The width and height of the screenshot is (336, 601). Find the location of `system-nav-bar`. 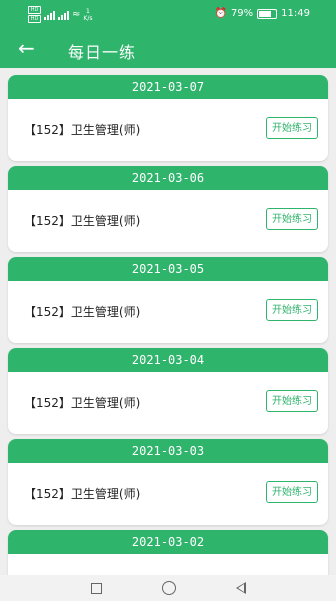

system-nav-bar is located at coordinates (168, 588).